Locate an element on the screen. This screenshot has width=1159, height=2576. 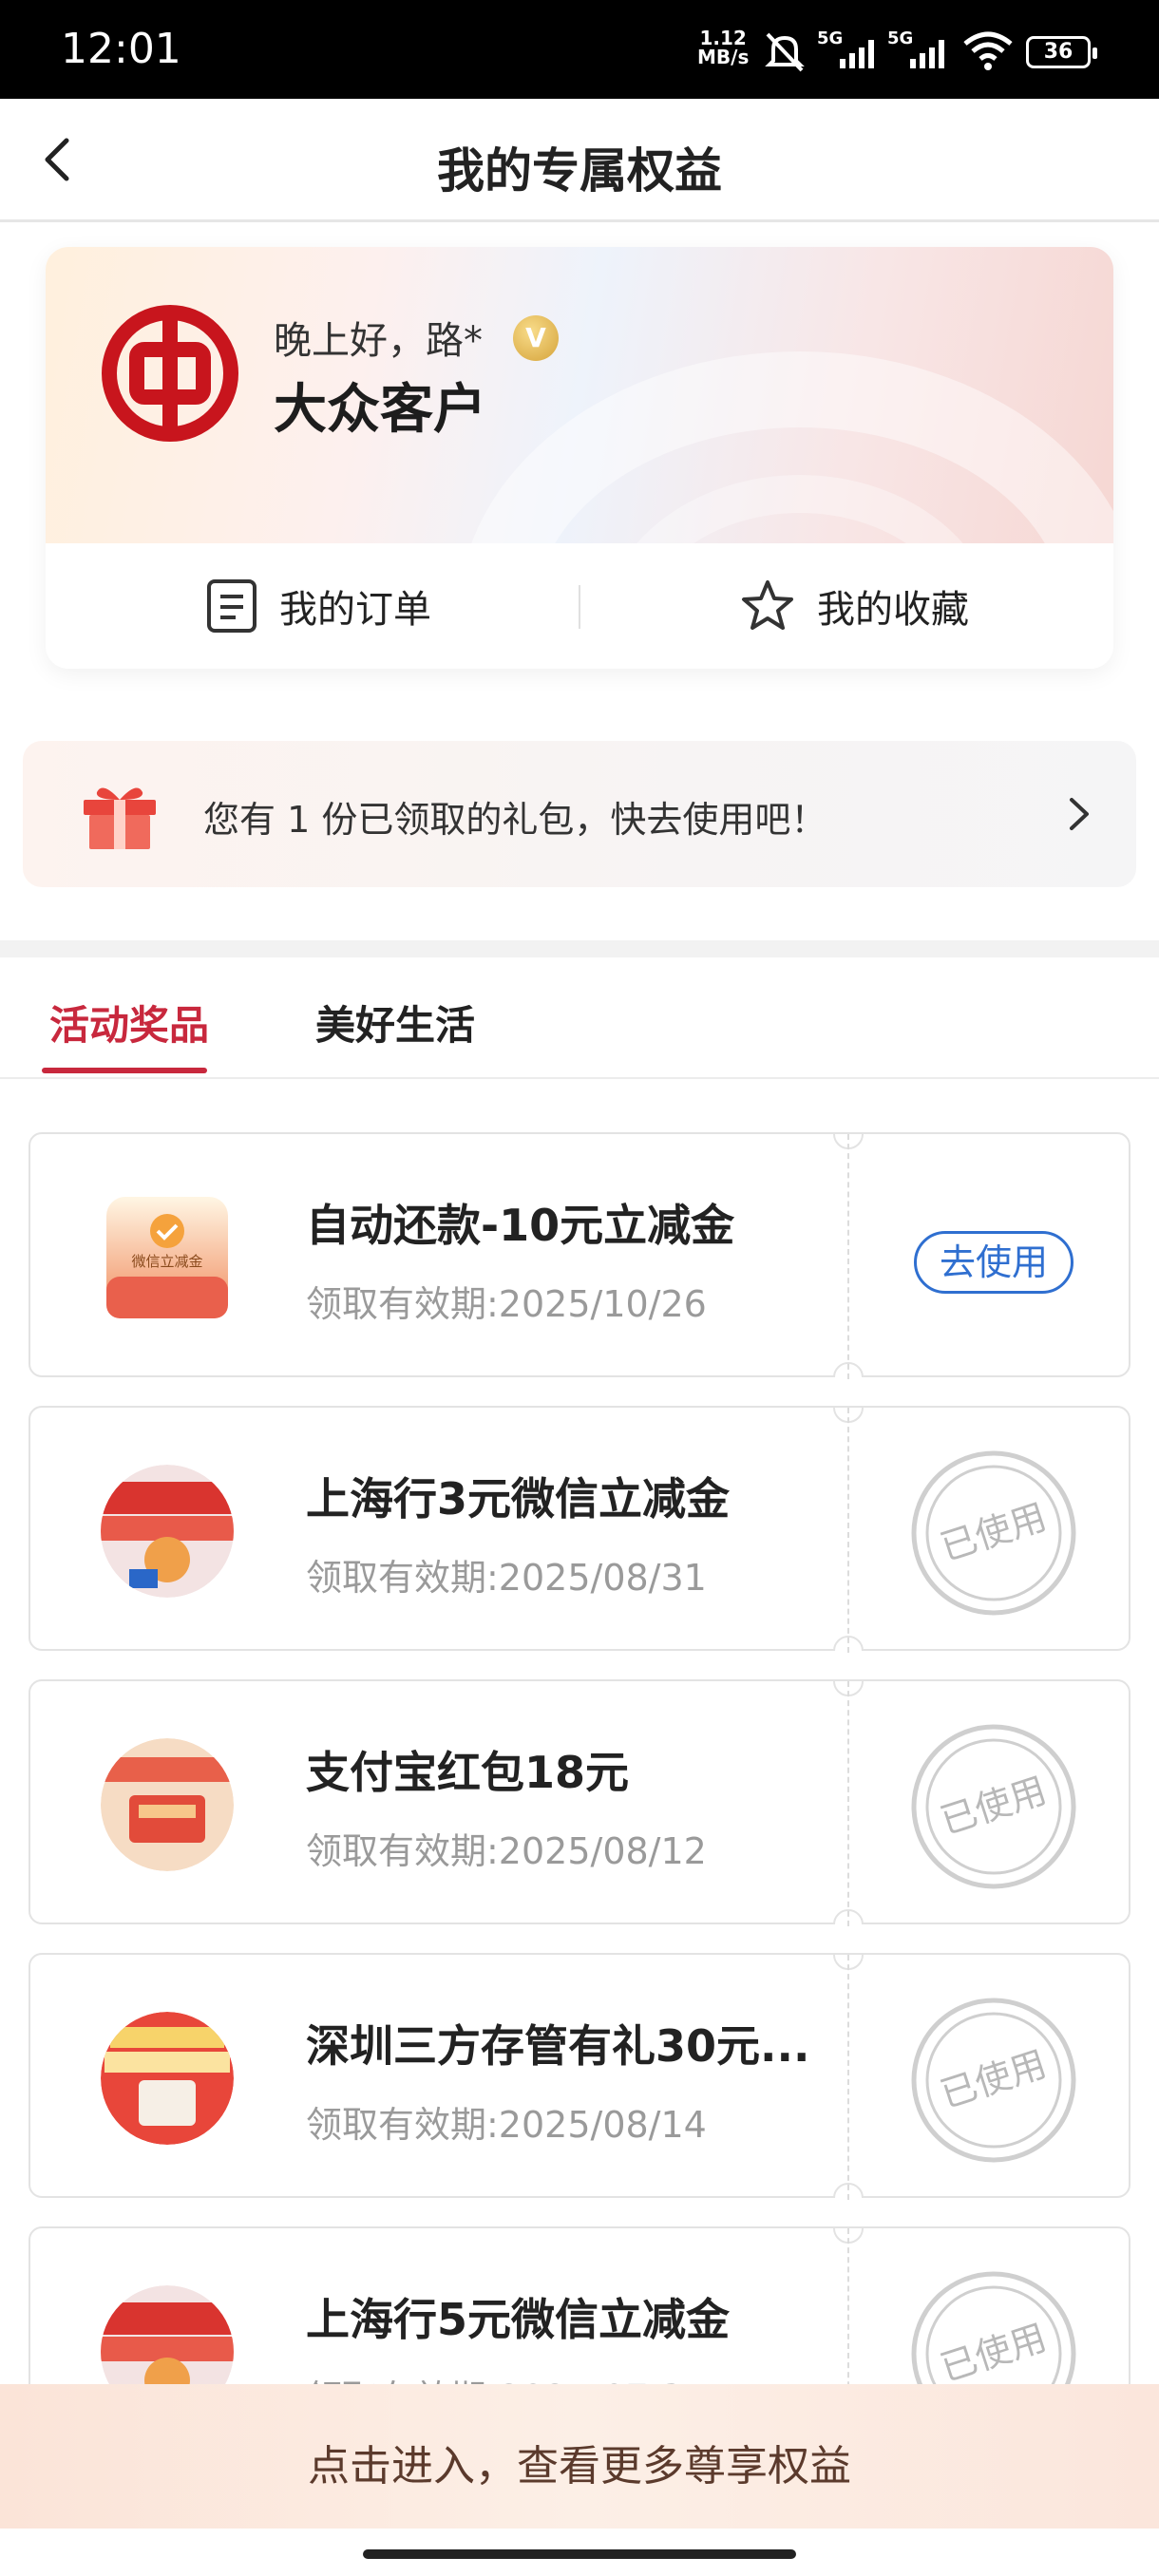
my-orders-button: 我的订单 is located at coordinates (318, 606).